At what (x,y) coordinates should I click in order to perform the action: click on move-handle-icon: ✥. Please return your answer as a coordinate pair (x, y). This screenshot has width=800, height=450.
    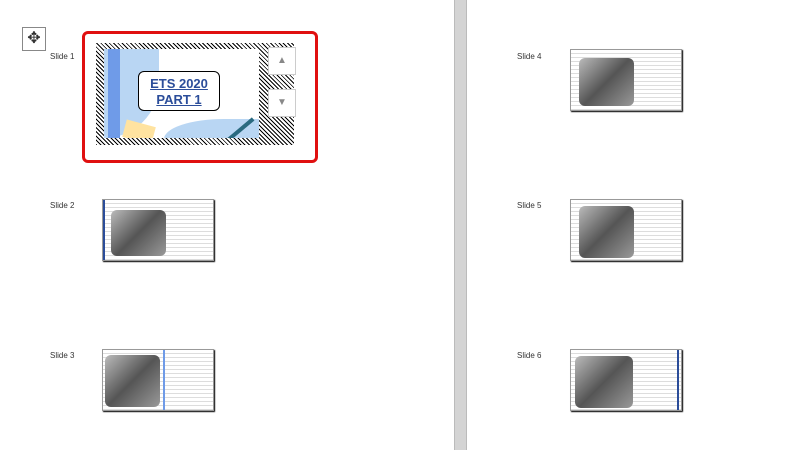
    Looking at the image, I should click on (34, 39).